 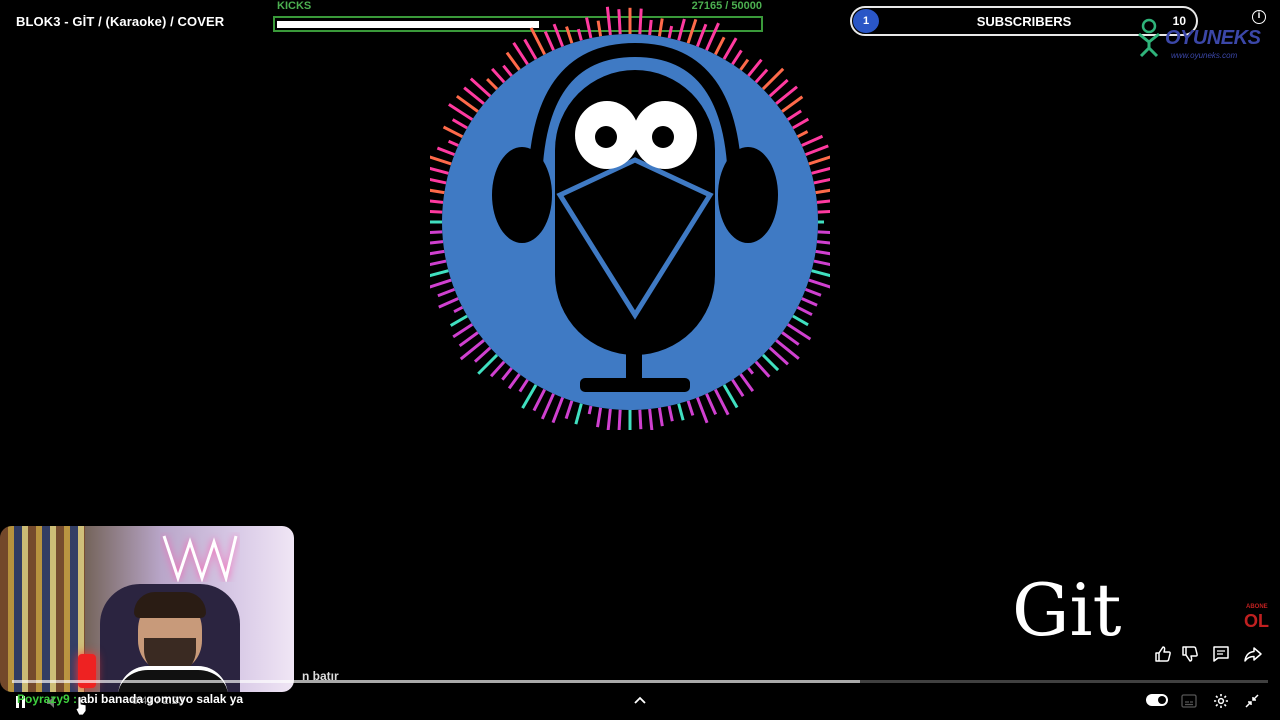 I want to click on subscribe-badge-top: ABONE, so click(x=1257, y=607).